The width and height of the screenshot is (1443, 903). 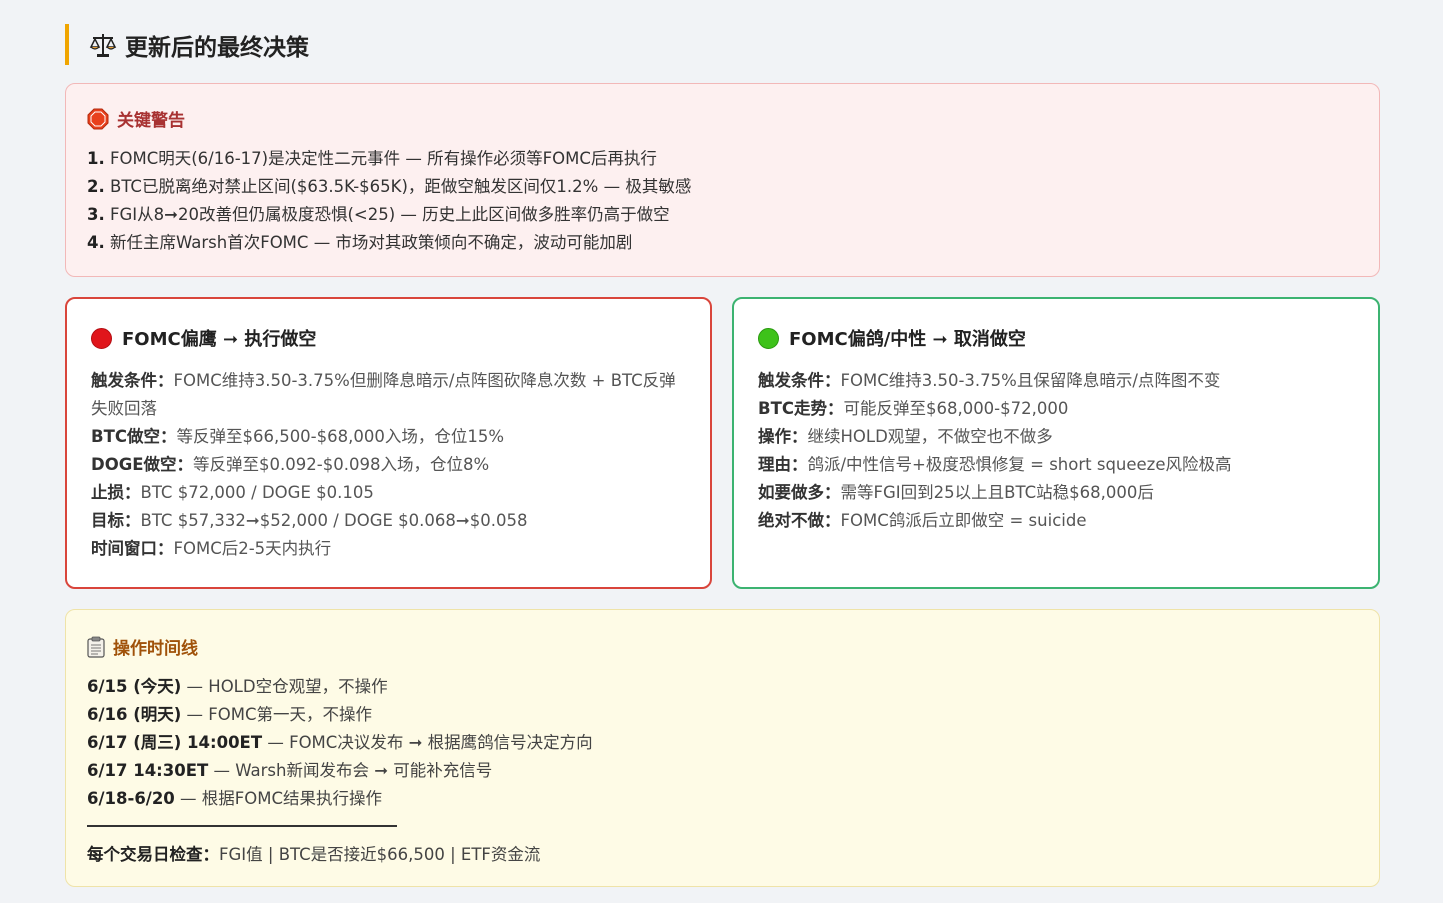 I want to click on divider, so click(x=242, y=826).